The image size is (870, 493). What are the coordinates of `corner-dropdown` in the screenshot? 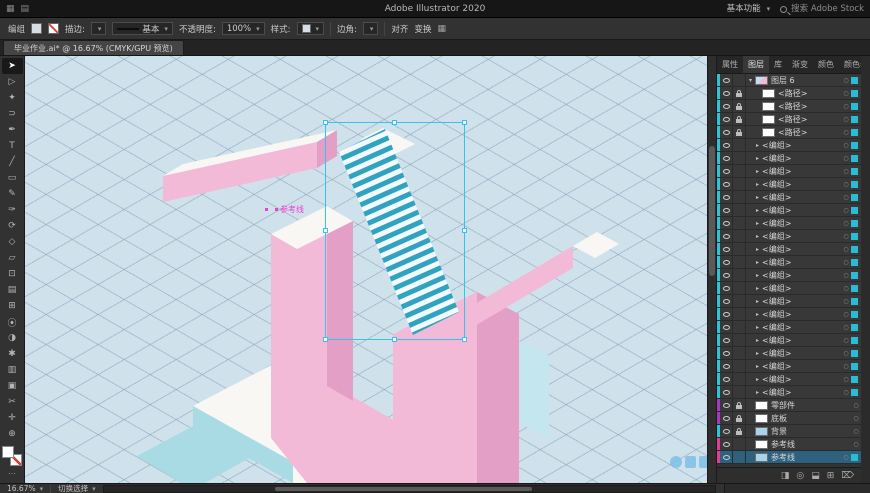 It's located at (370, 28).